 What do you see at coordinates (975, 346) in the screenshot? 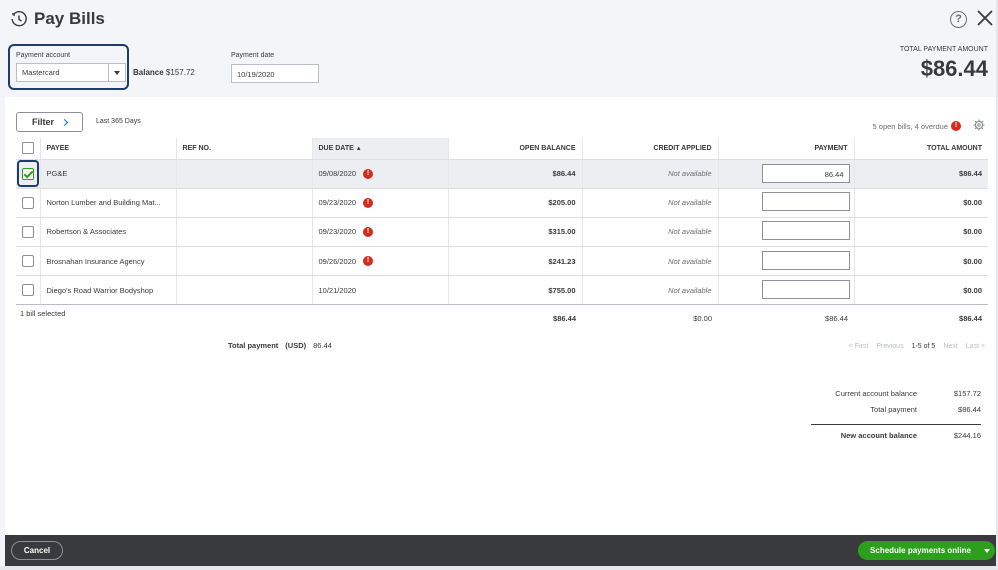
I see `pager-last: Last >` at bounding box center [975, 346].